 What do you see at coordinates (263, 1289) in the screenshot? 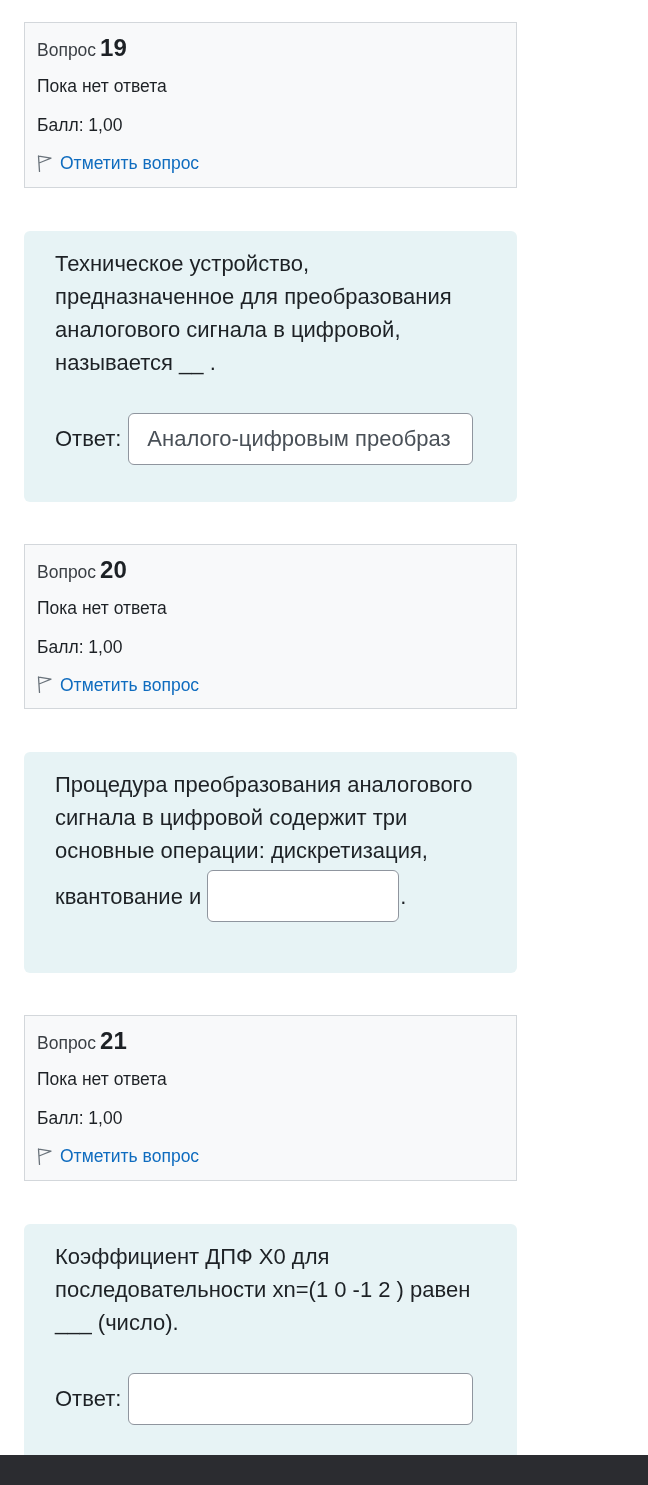
I see `question-text: Коэффициент ДПФ X0 для последовательности xn=(1 0 -1 2 ) равен ___ (число).` at bounding box center [263, 1289].